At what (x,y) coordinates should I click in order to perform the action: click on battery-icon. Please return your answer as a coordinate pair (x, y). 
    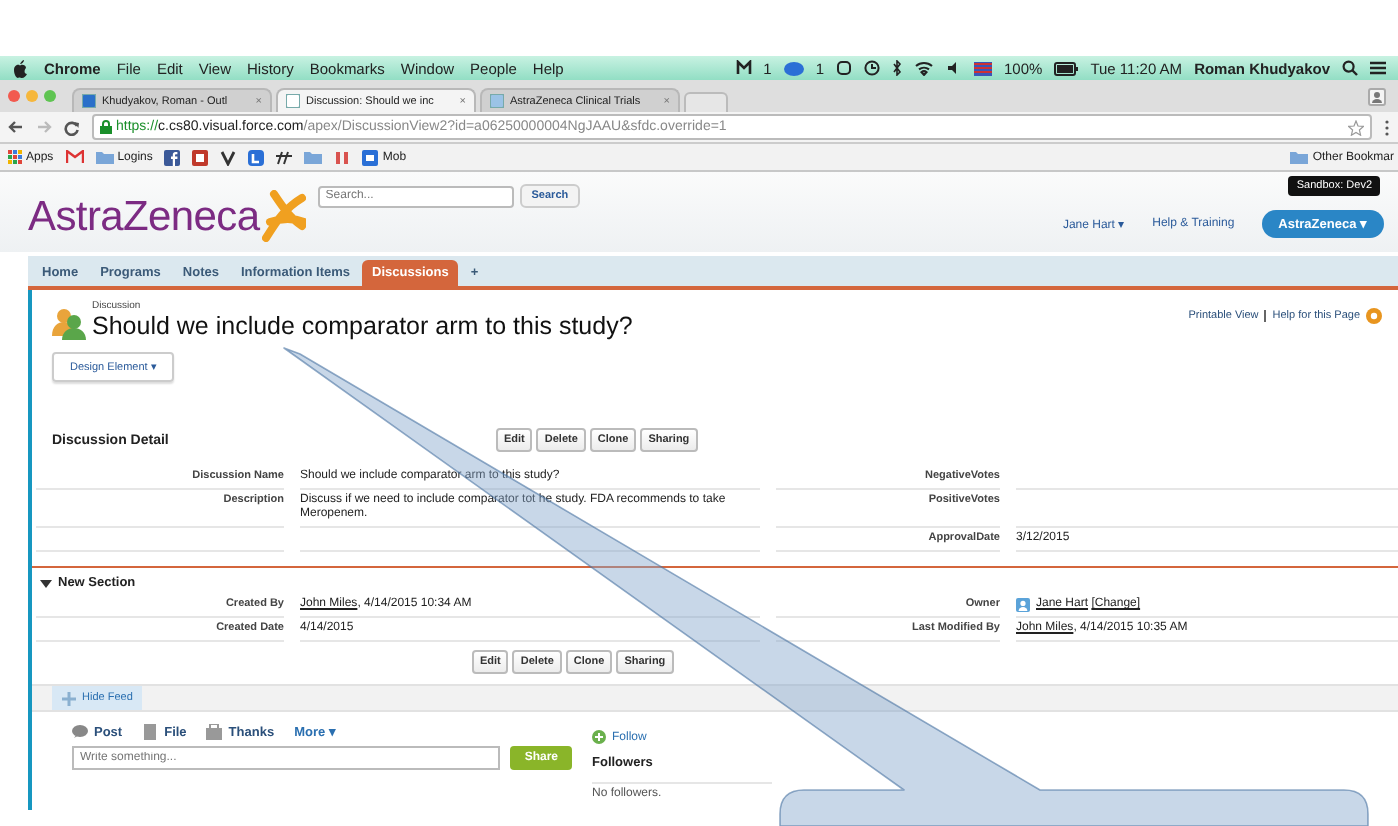
    Looking at the image, I should click on (1066, 68).